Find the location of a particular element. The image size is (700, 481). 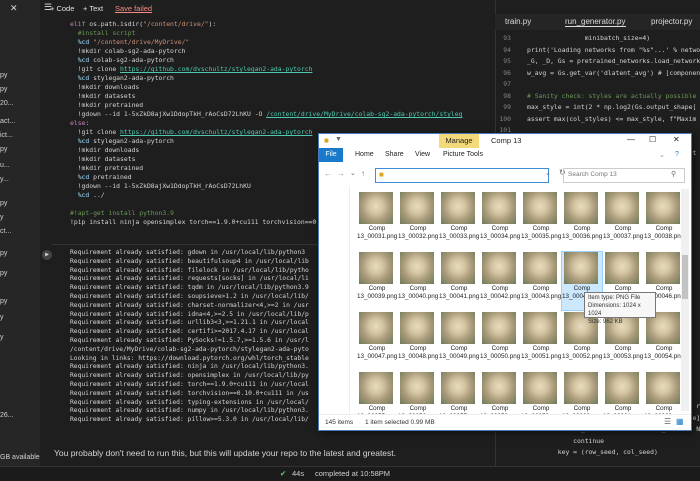

scrollbar is located at coordinates (685, 300).